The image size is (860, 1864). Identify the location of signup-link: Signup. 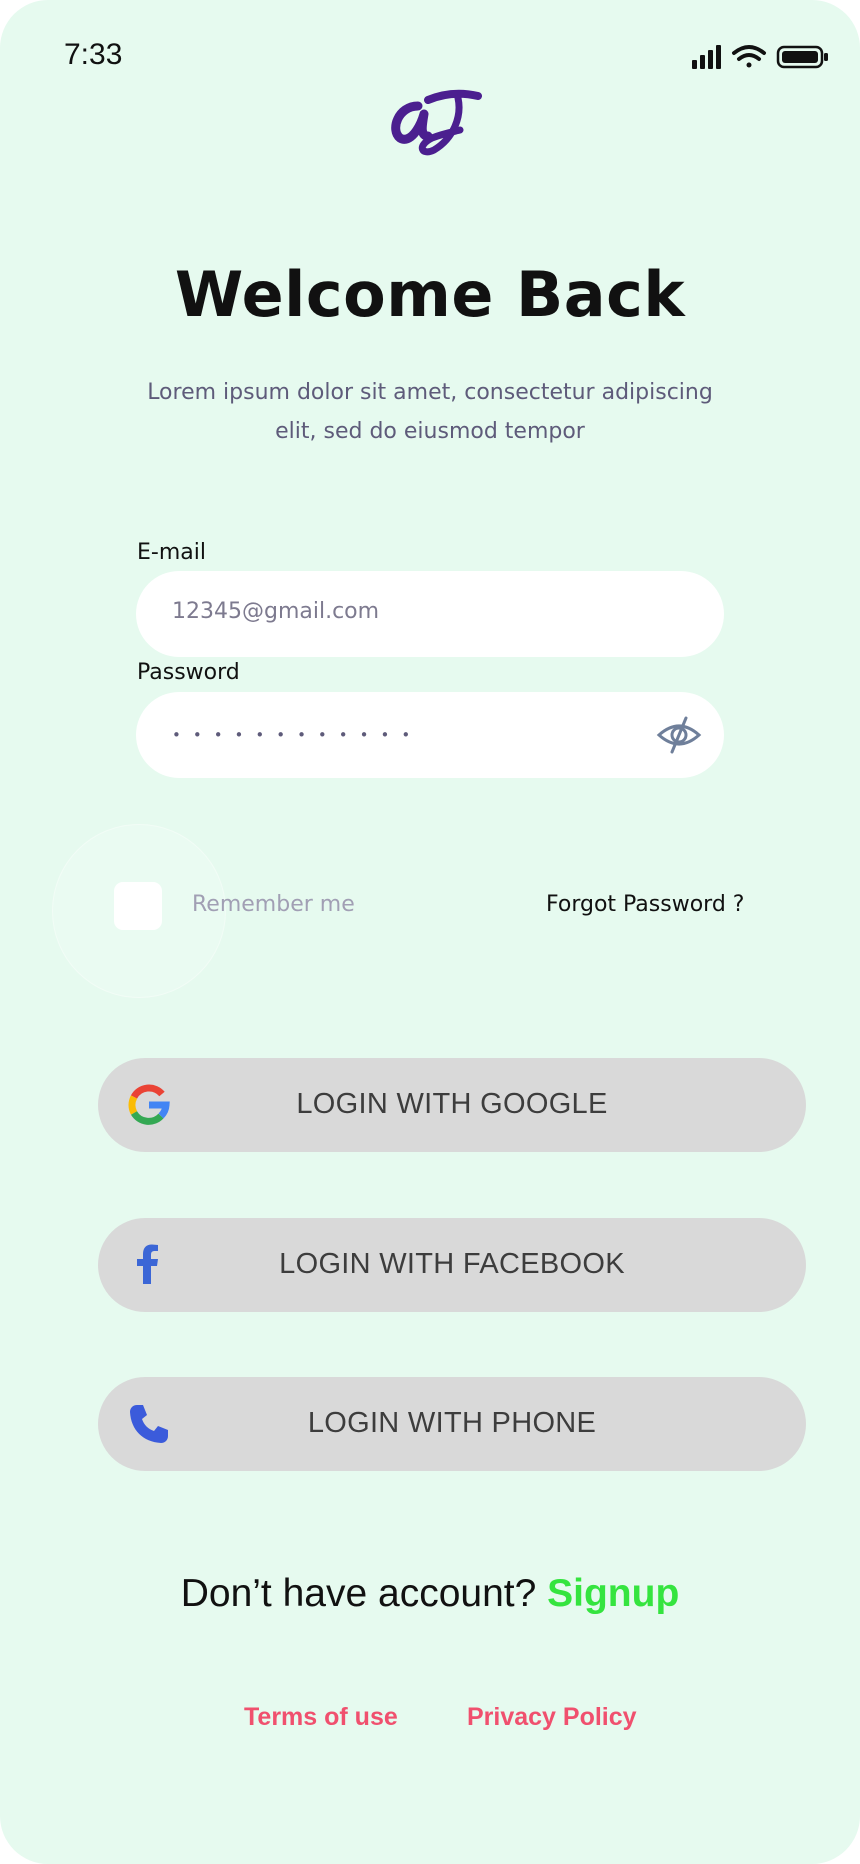
(613, 1593).